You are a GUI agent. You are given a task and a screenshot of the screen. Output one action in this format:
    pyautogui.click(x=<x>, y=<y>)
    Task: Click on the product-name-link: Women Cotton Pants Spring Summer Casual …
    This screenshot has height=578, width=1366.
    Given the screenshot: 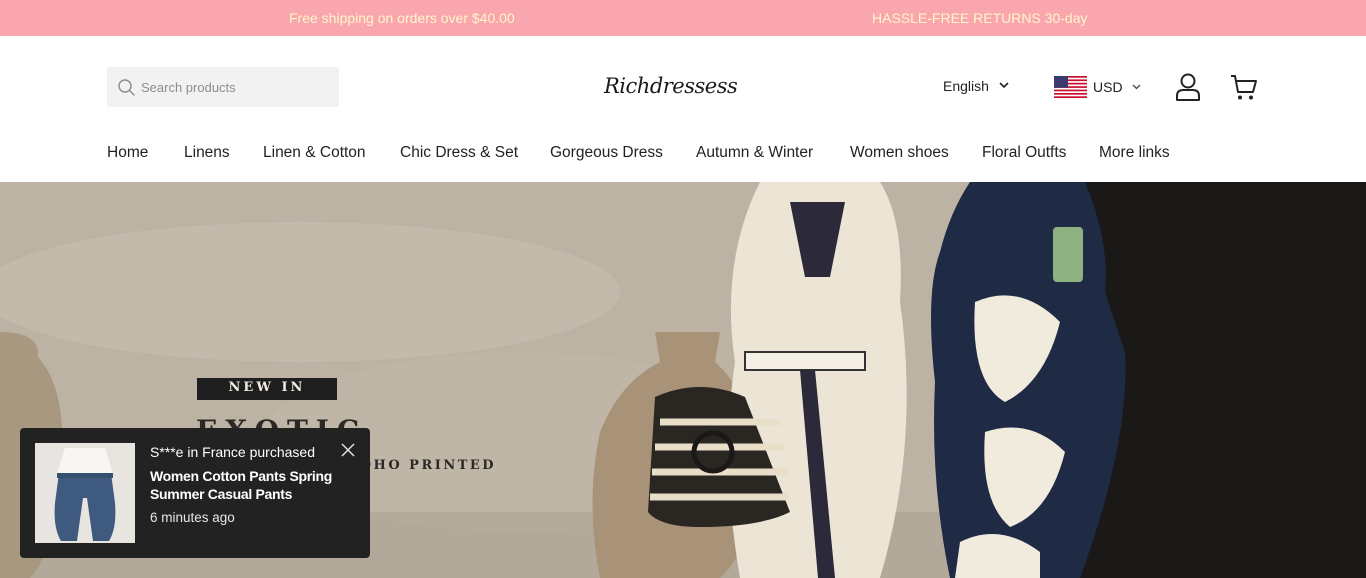 What is the action you would take?
    pyautogui.click(x=250, y=485)
    